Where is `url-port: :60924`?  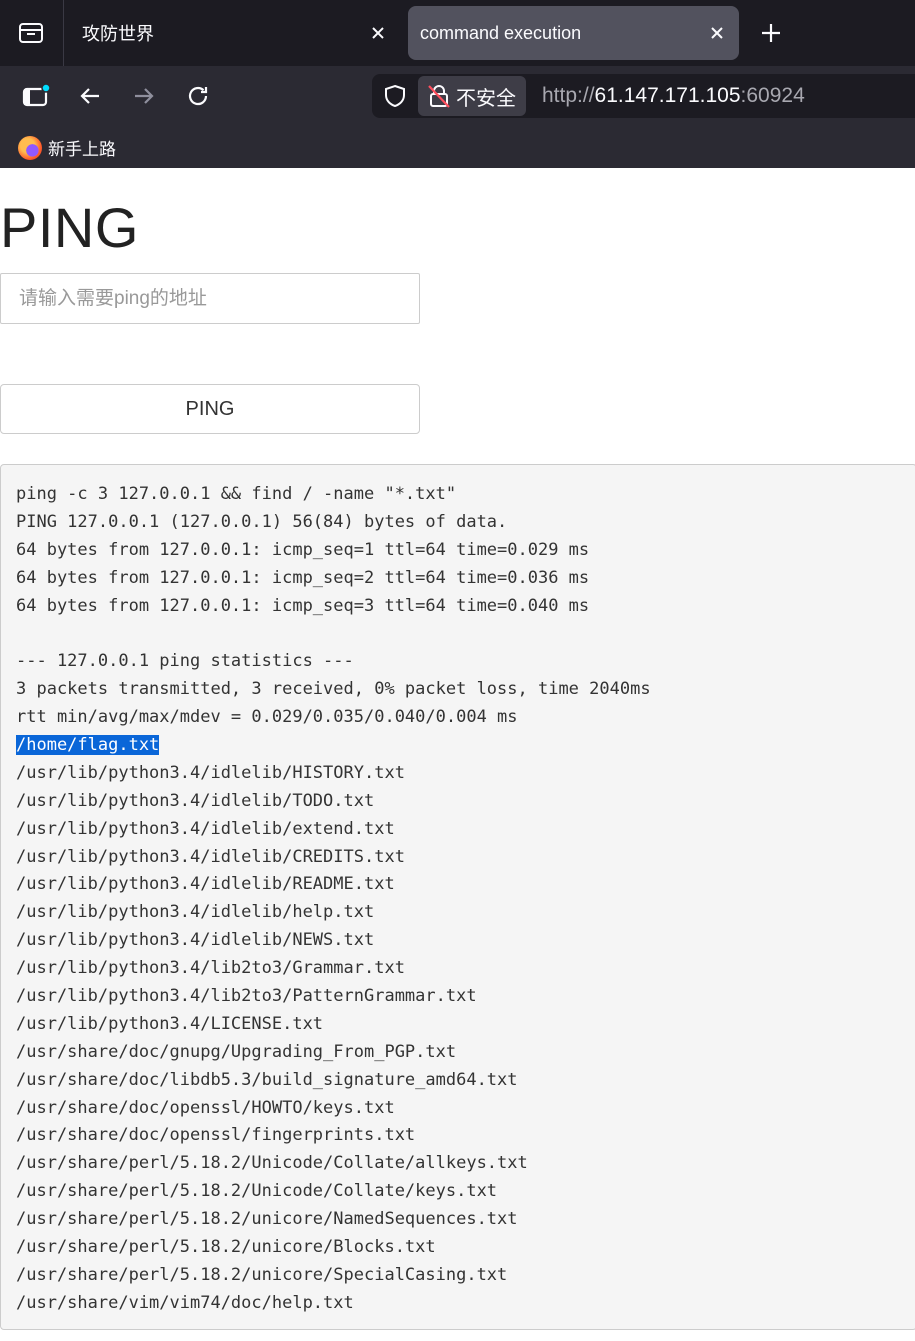 url-port: :60924 is located at coordinates (772, 95).